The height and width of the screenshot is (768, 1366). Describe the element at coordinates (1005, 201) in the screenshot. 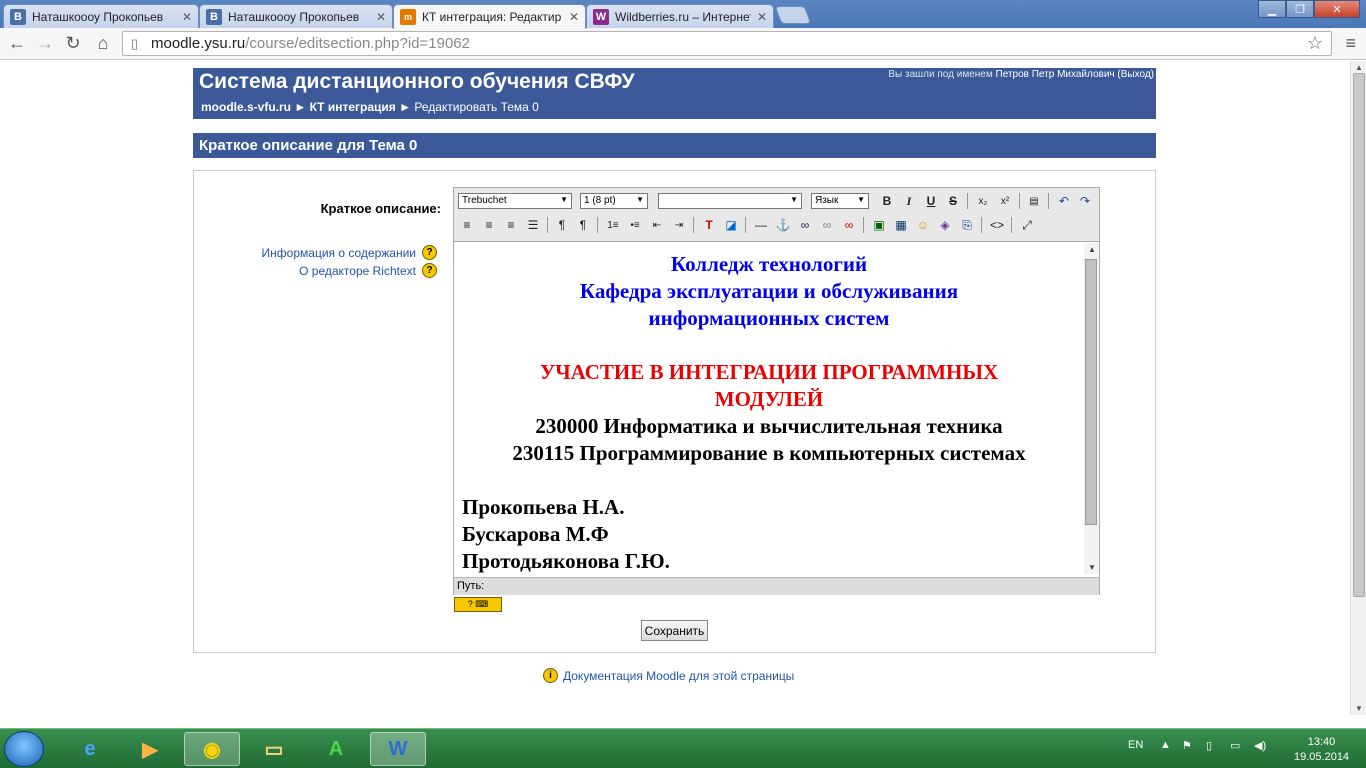

I see `superscript-icon: x²` at that location.